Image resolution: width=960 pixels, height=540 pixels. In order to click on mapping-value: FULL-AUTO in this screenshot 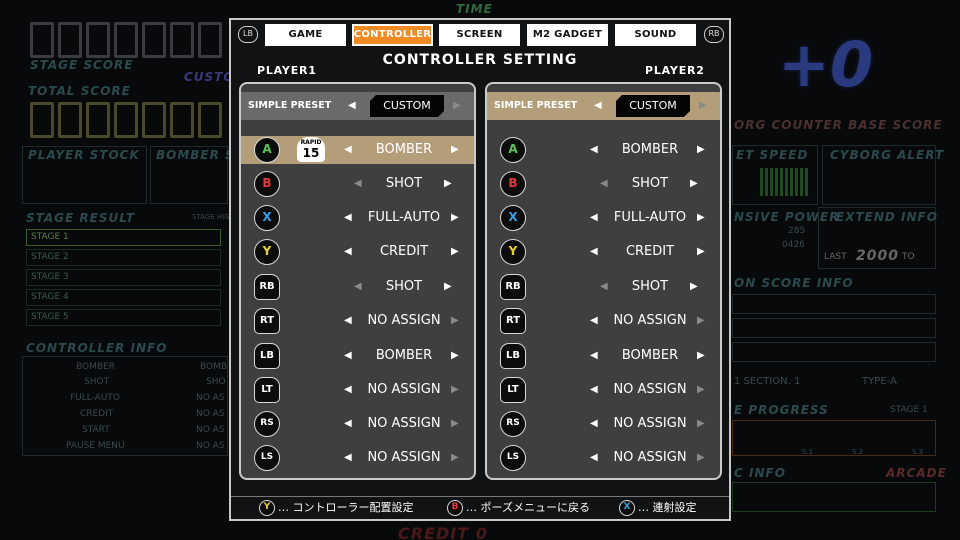, I will do `click(404, 217)`.